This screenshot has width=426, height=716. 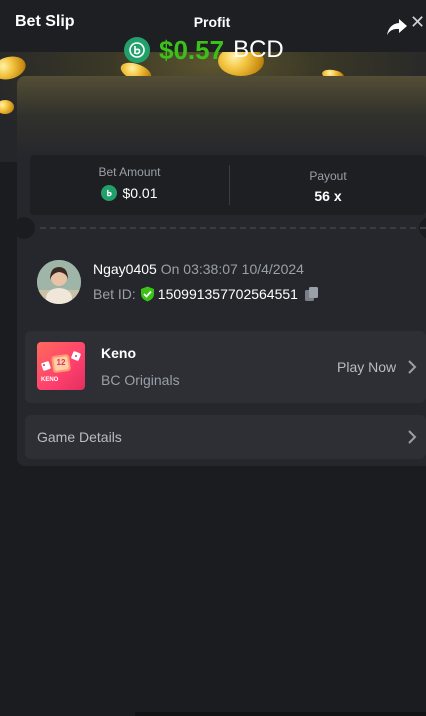 I want to click on bet-id-label: Bet ID:, so click(x=114, y=294).